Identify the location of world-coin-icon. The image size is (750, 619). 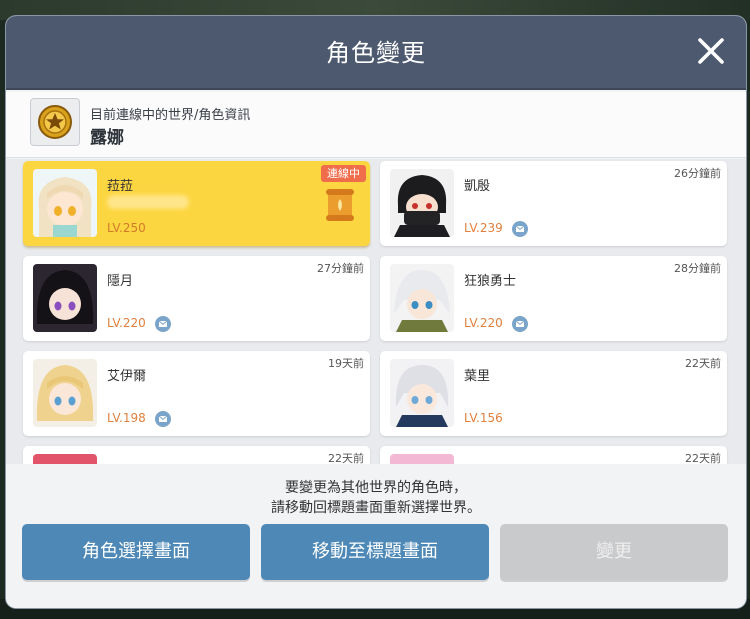
(55, 122).